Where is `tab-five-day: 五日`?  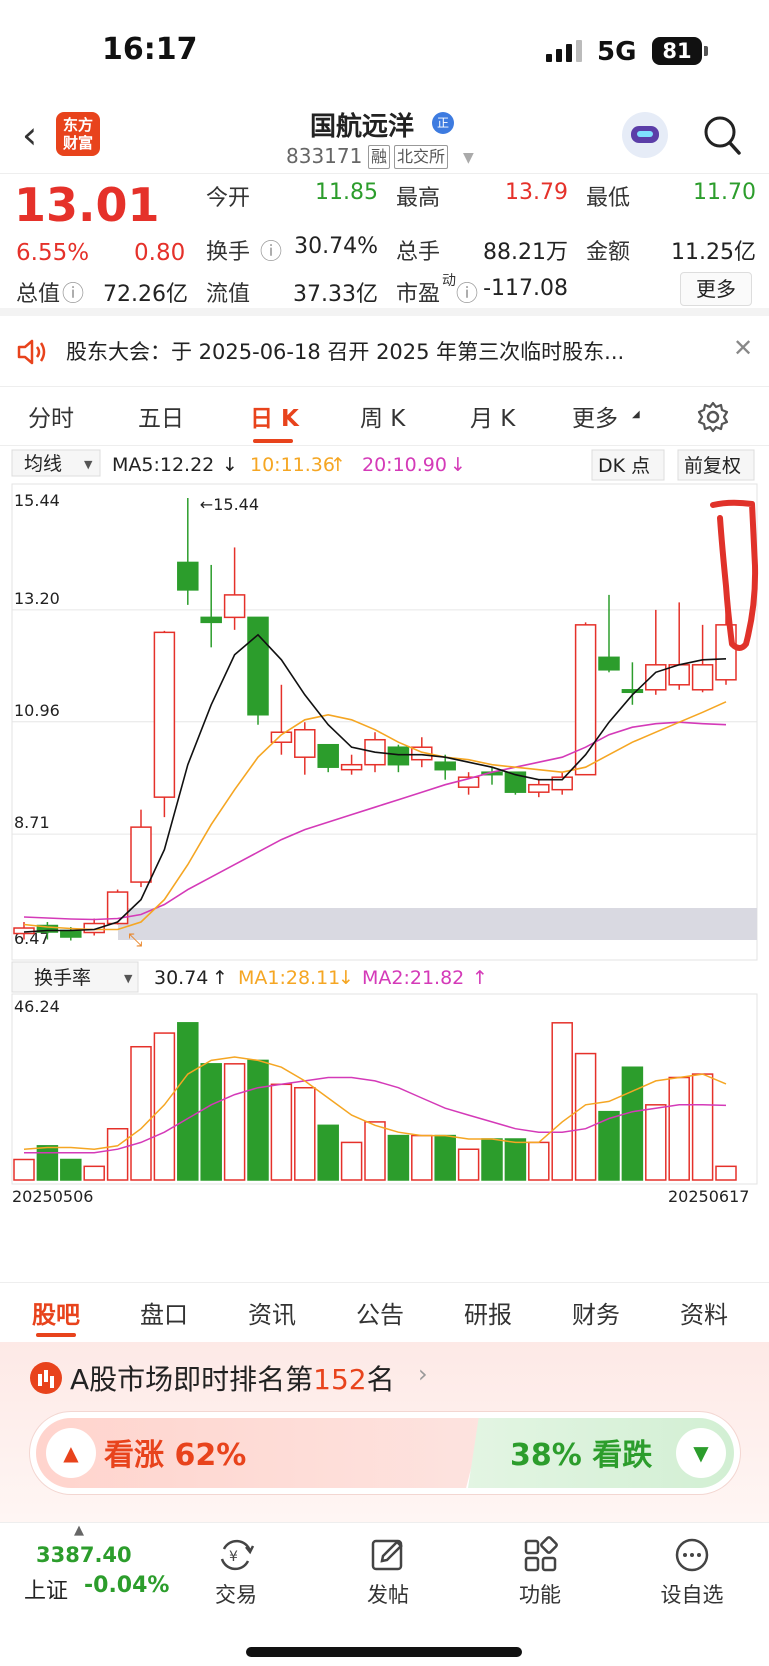
tab-five-day: 五日 is located at coordinates (161, 416).